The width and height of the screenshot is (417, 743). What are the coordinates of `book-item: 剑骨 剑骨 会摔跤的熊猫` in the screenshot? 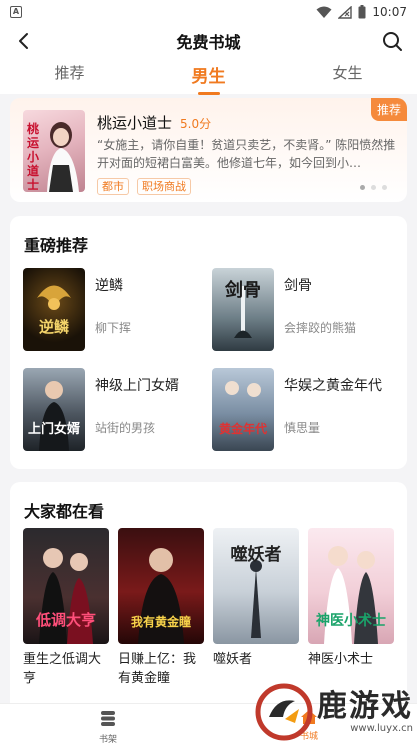 It's located at (284, 309).